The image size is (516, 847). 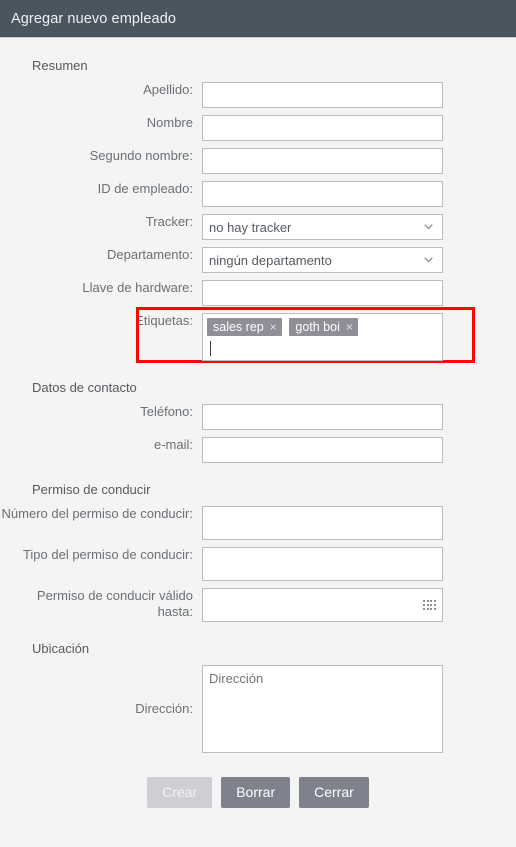 I want to click on field-row-license-type: Tipo del permiso de conducir:, so click(x=258, y=564).